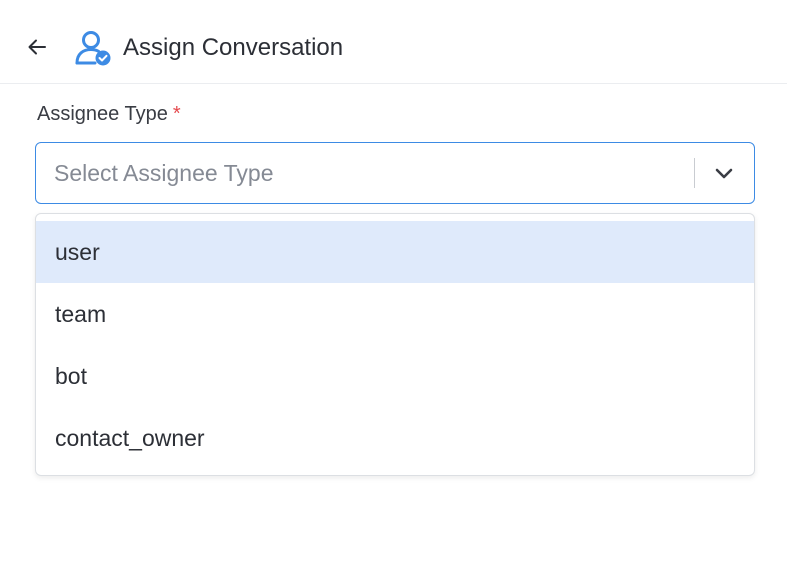  What do you see at coordinates (395, 252) in the screenshot?
I see `option-user: user` at bounding box center [395, 252].